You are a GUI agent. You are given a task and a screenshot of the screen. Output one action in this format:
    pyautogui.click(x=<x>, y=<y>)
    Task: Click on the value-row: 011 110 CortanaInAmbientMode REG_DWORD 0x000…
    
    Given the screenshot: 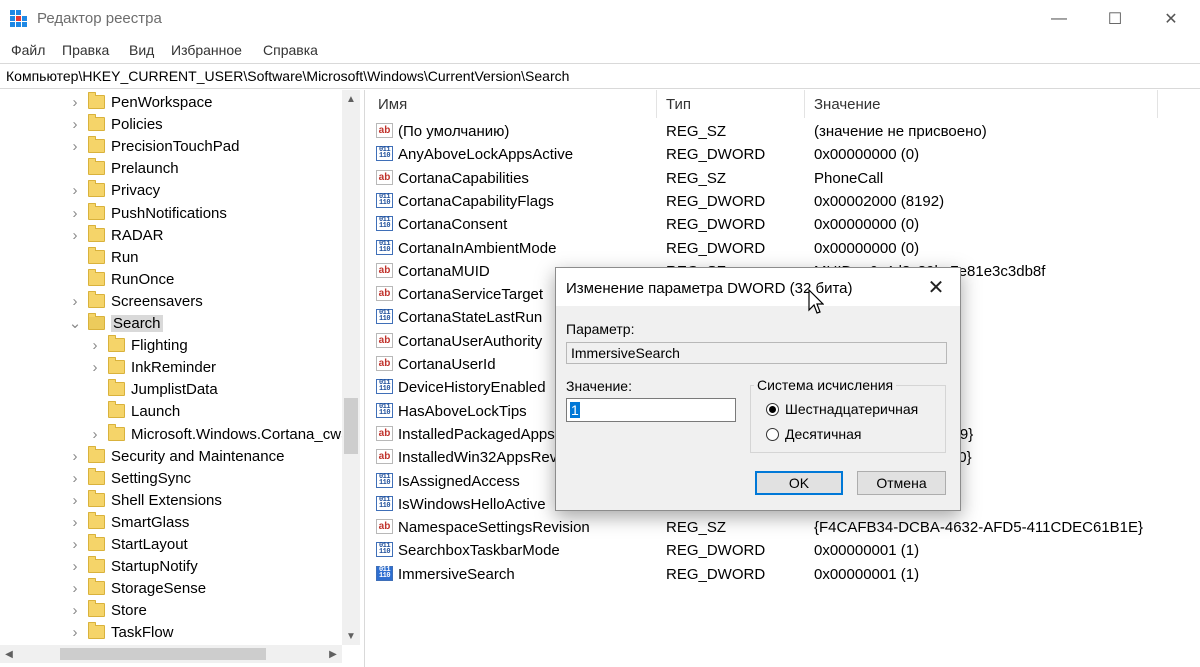 What is the action you would take?
    pyautogui.click(x=784, y=248)
    